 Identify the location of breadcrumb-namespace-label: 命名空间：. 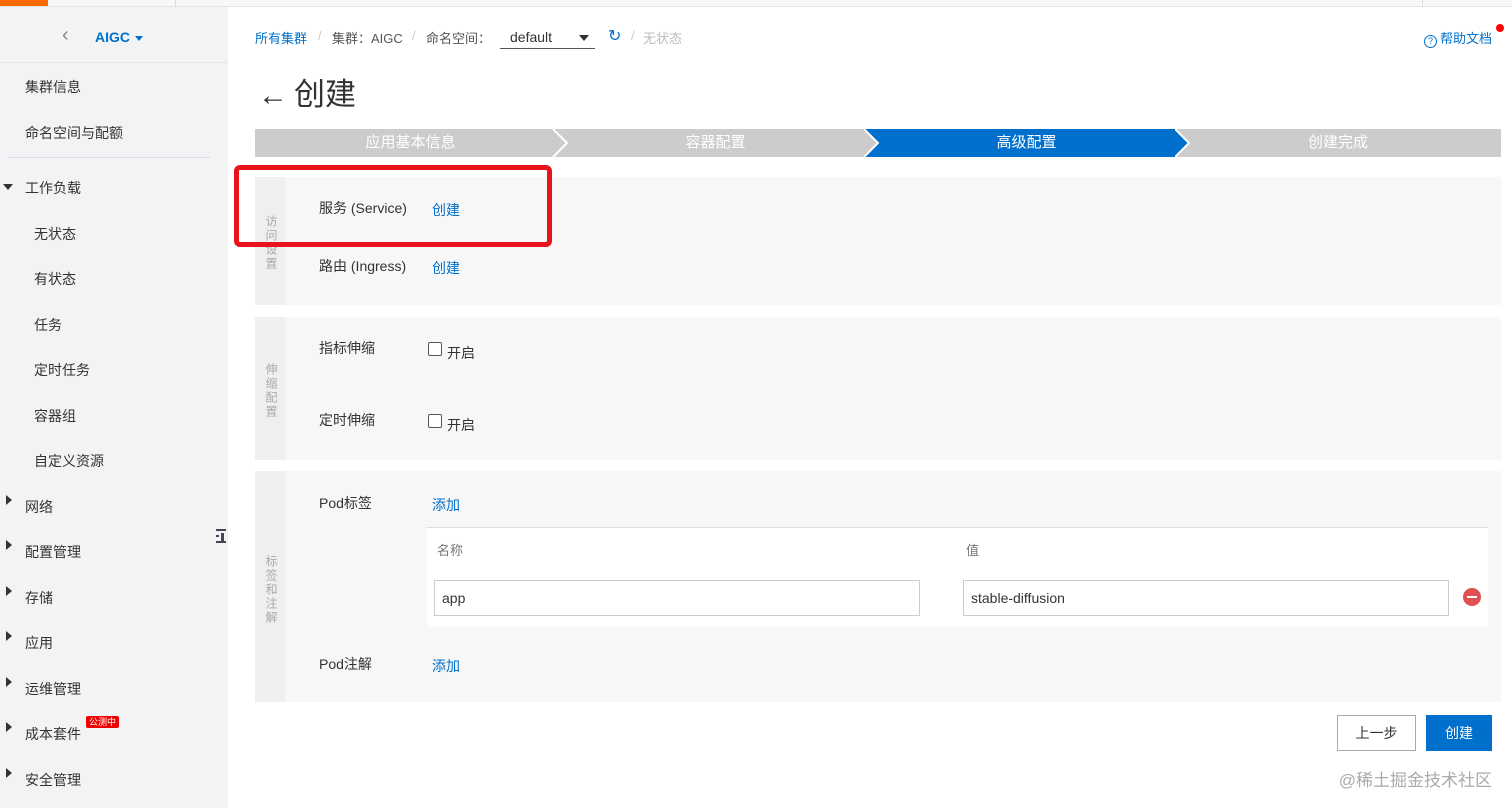
(459, 38).